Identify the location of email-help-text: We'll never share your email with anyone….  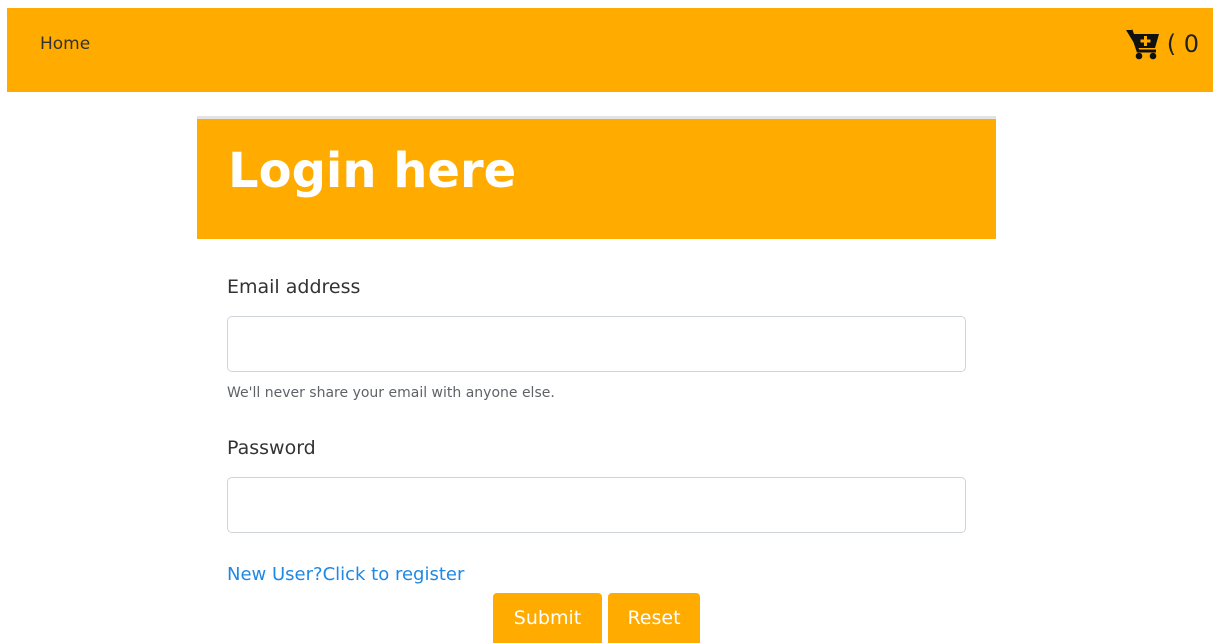
(391, 393).